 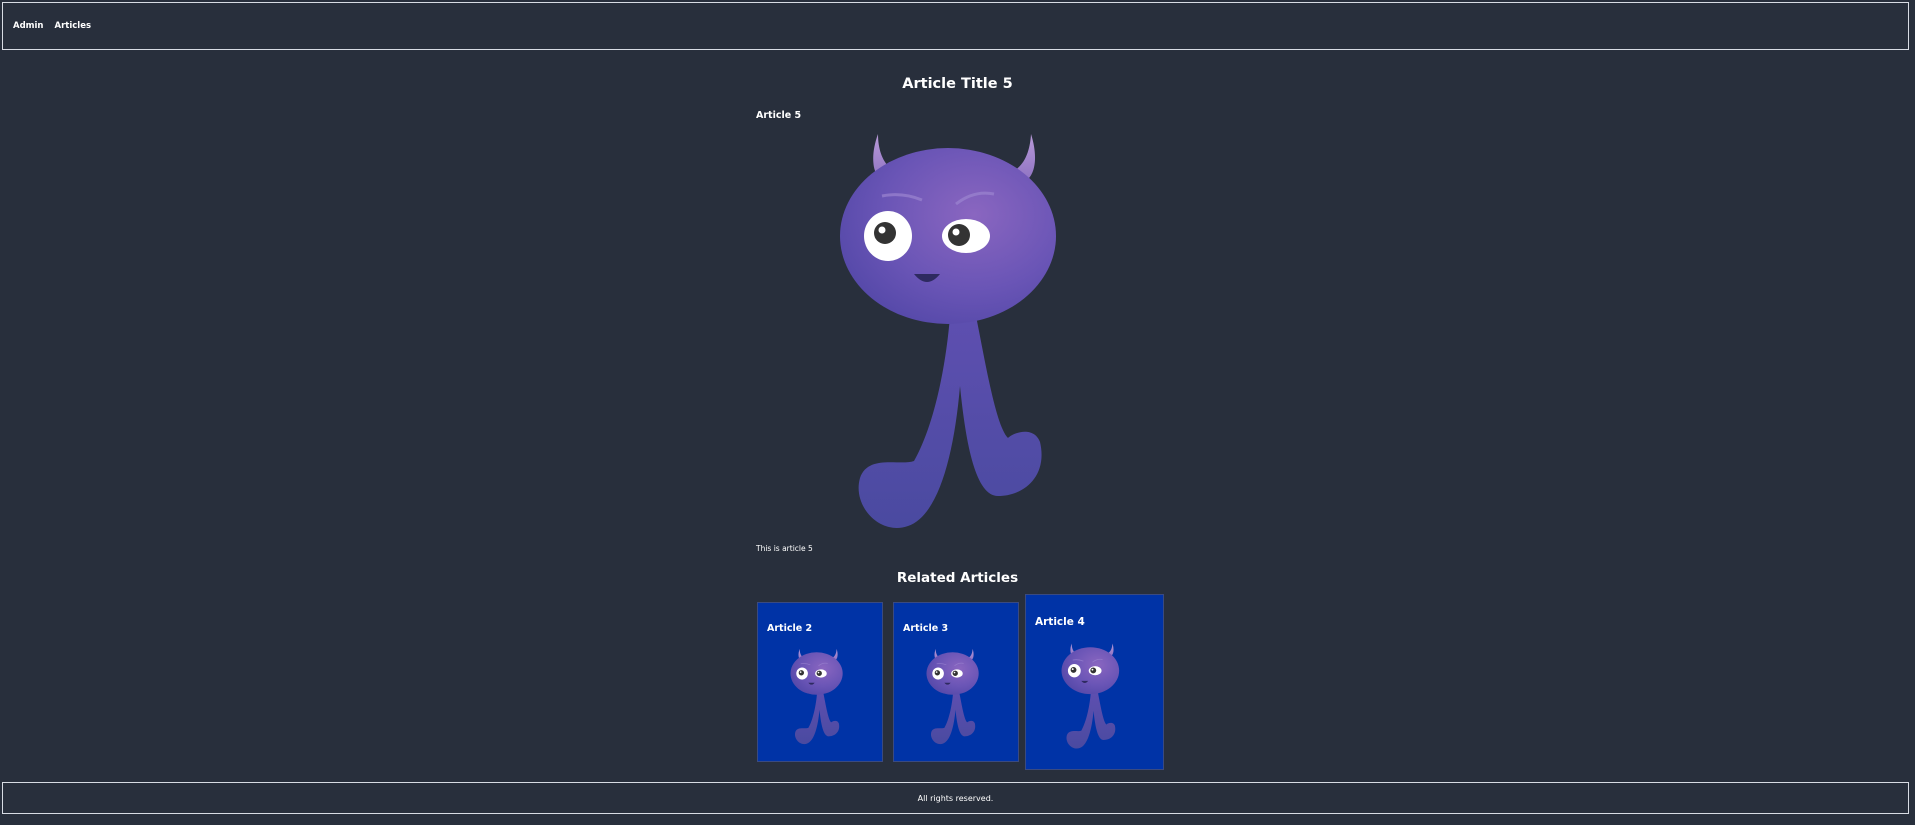 What do you see at coordinates (957, 84) in the screenshot?
I see `page-title: Article Title 5` at bounding box center [957, 84].